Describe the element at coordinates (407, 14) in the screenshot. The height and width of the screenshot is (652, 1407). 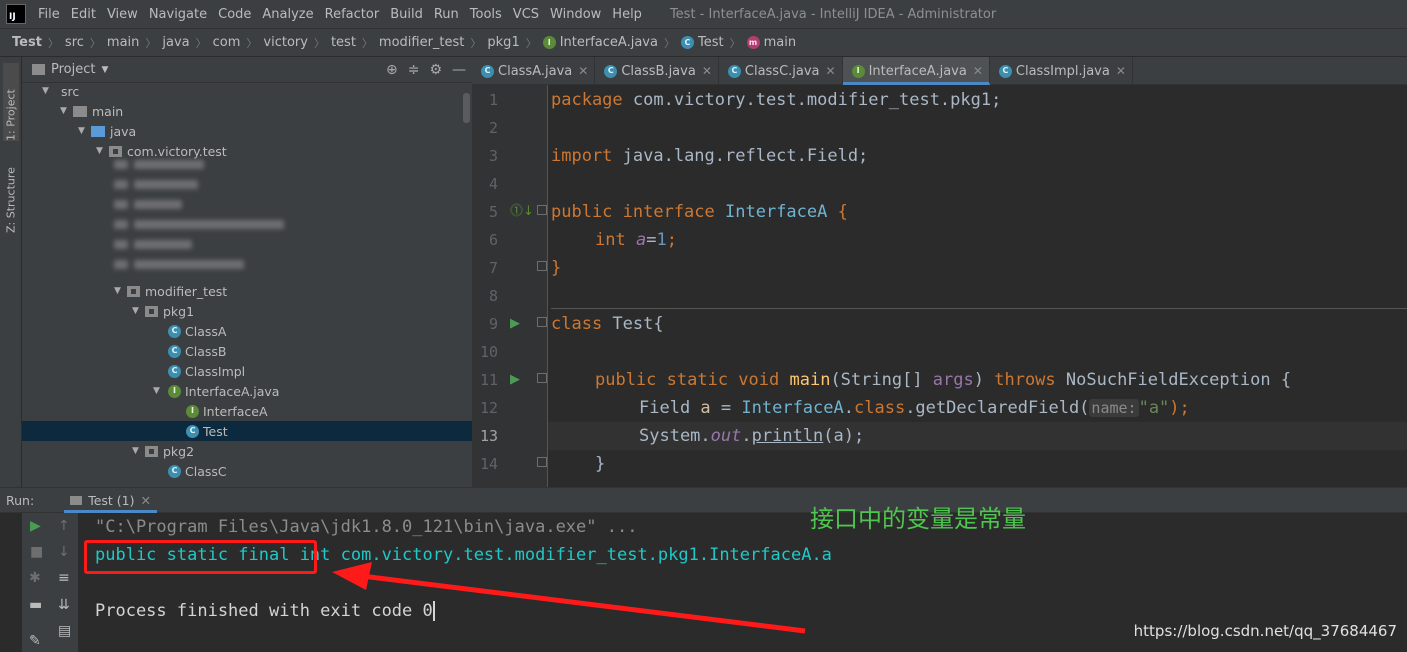
I see `menu-build: Build` at that location.